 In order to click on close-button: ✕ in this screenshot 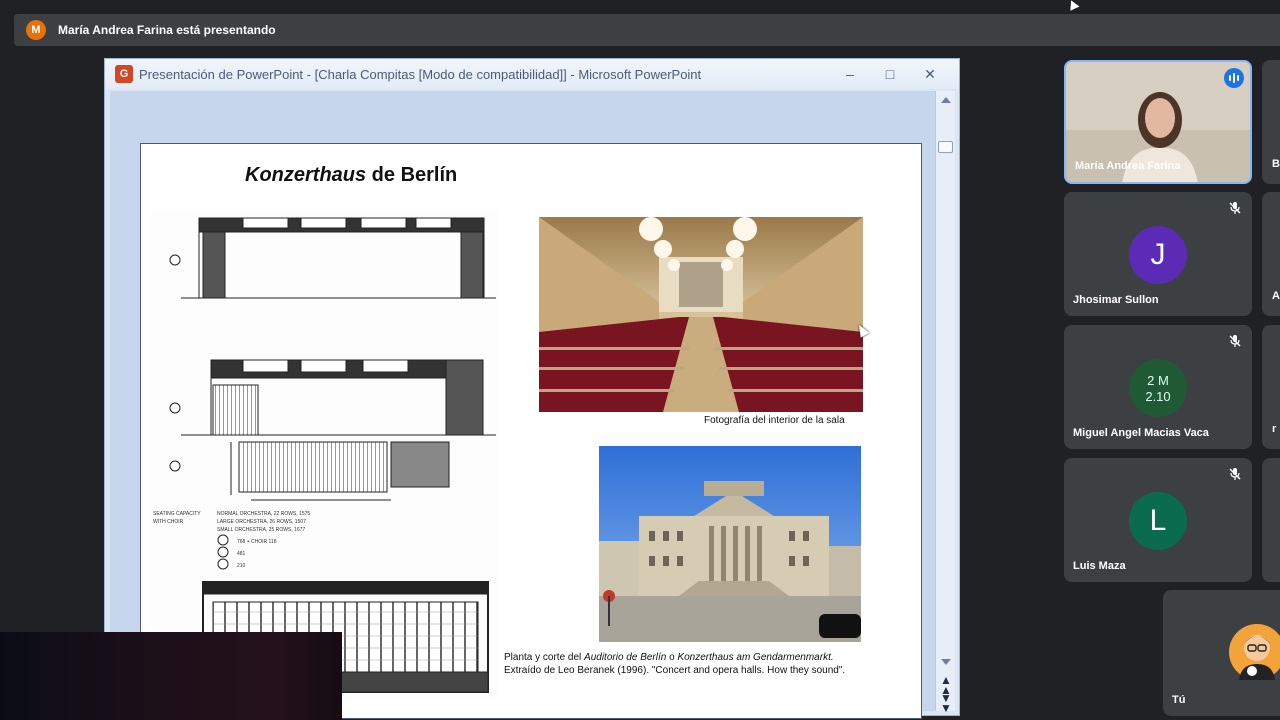, I will do `click(930, 74)`.